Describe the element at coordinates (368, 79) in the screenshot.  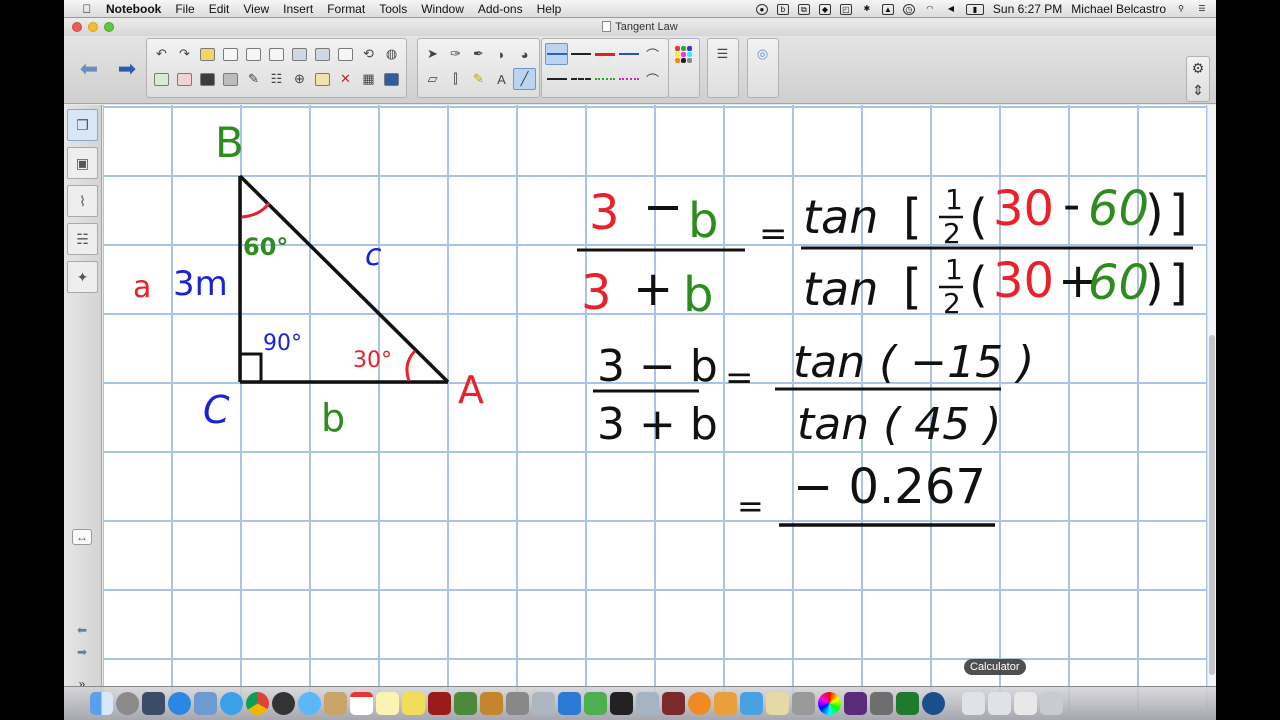
I see `table-icon: ▦` at that location.